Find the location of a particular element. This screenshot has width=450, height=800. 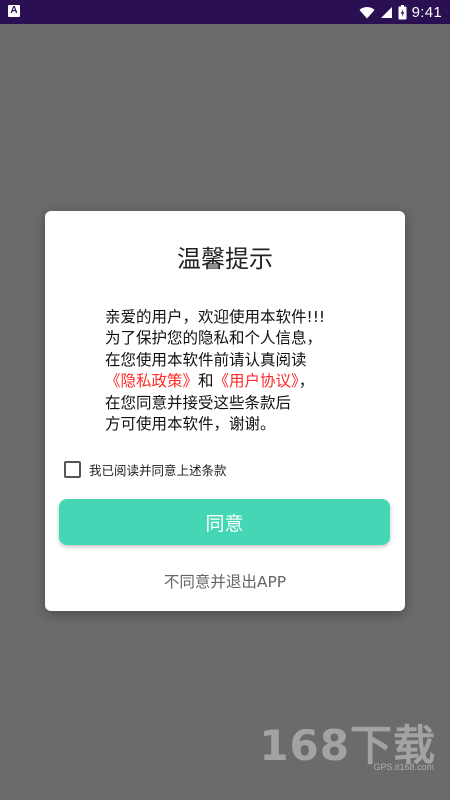

wifi-icon is located at coordinates (367, 12).